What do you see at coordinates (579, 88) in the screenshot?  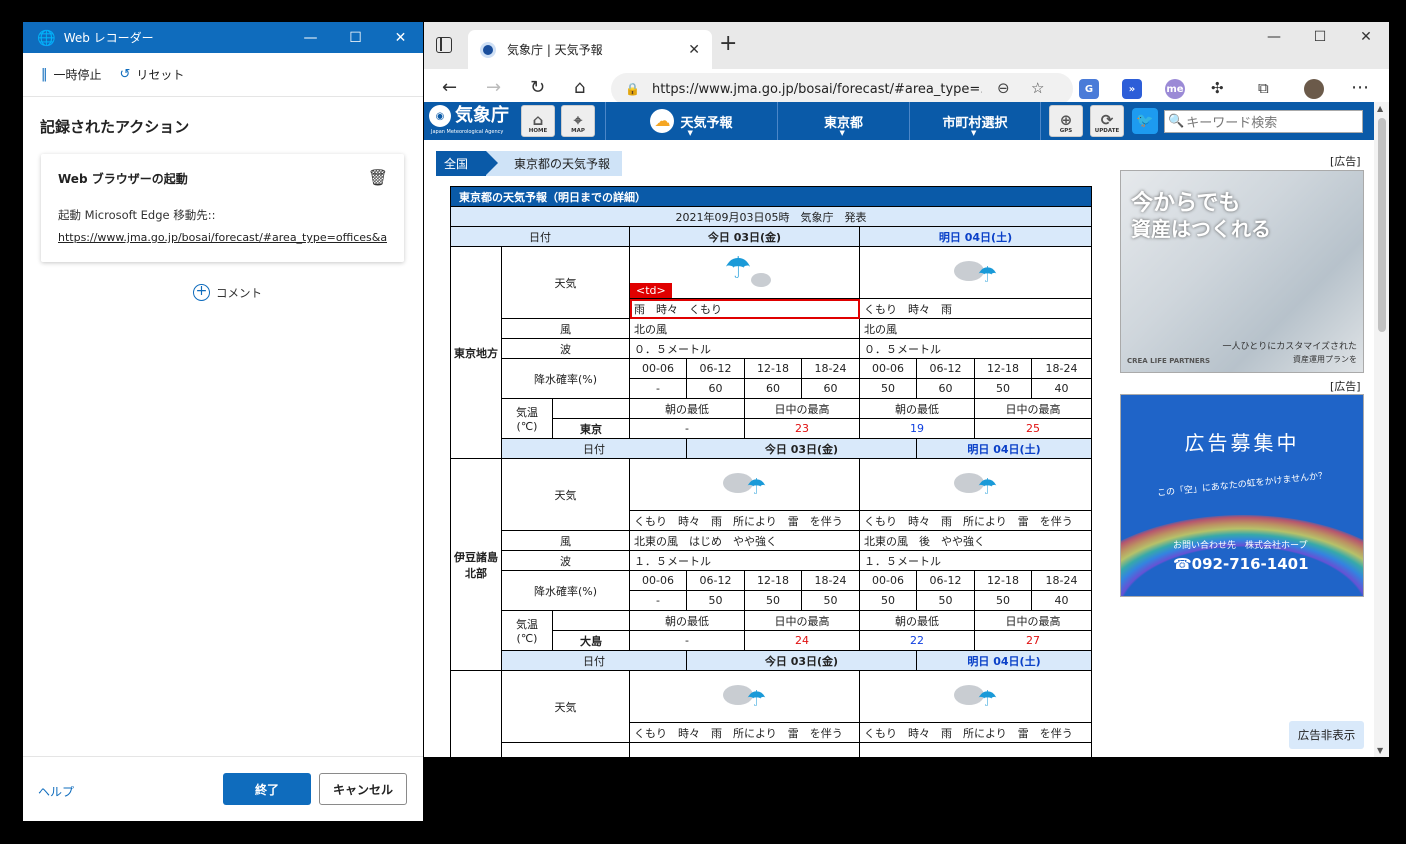 I see `home-icon: ⌂` at bounding box center [579, 88].